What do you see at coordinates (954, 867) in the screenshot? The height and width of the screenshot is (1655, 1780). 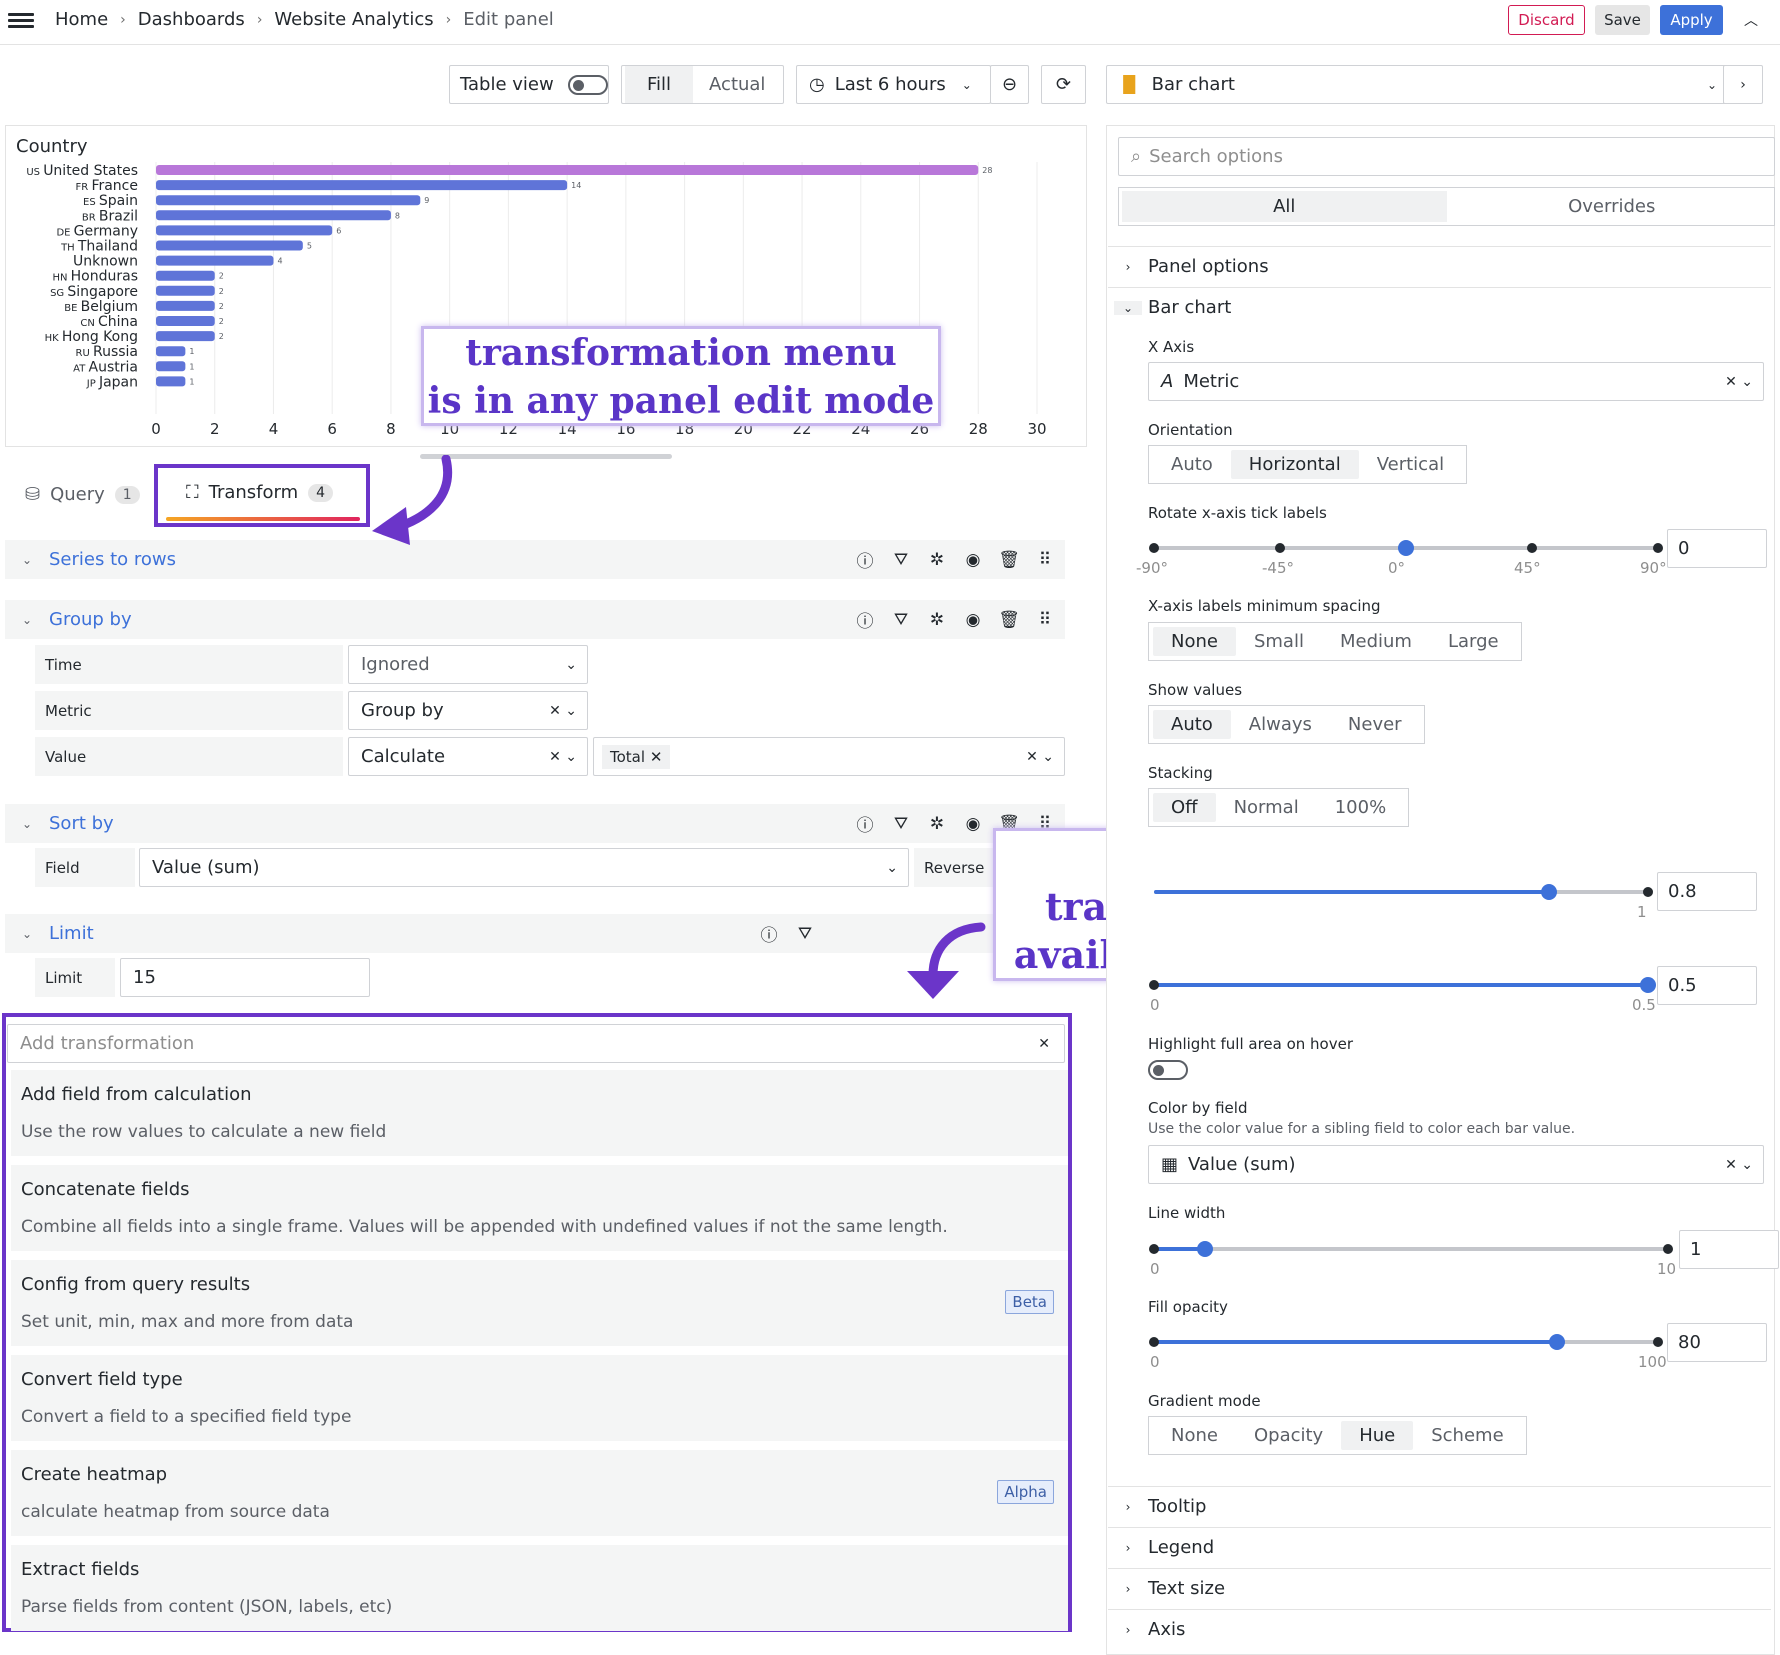 I see `reverse-toggle: Reverse` at bounding box center [954, 867].